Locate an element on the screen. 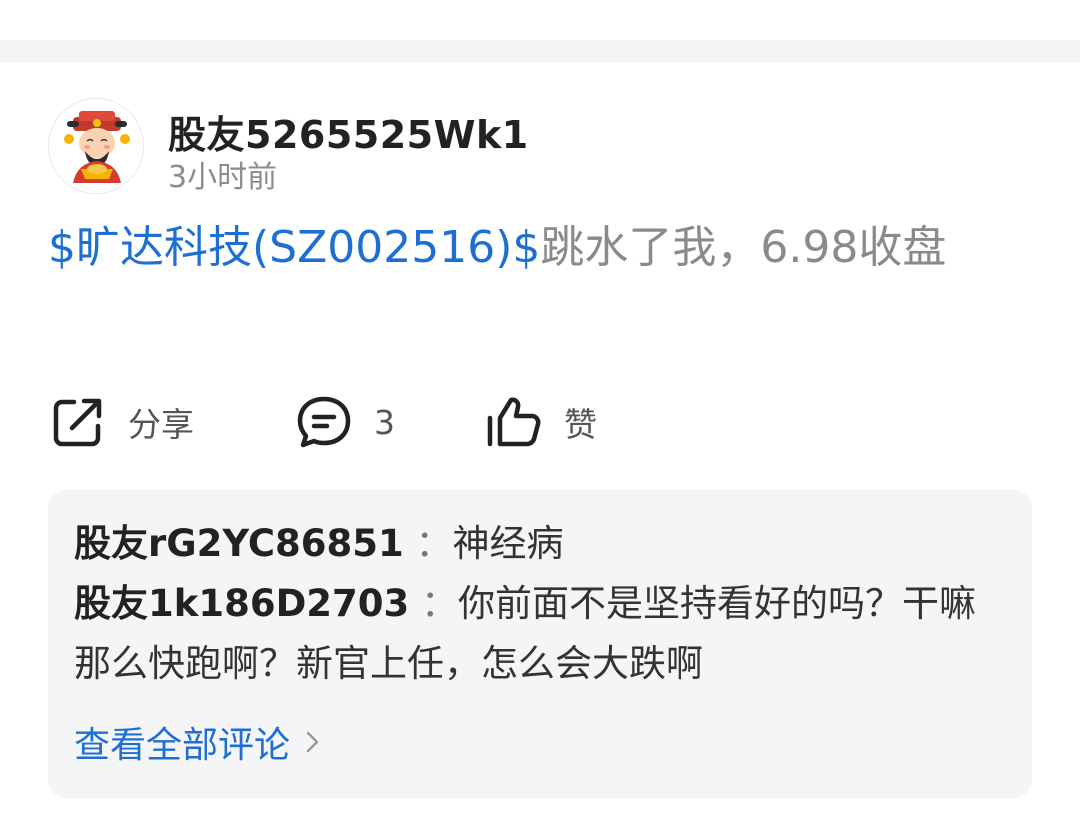  share-icon is located at coordinates (77, 422).